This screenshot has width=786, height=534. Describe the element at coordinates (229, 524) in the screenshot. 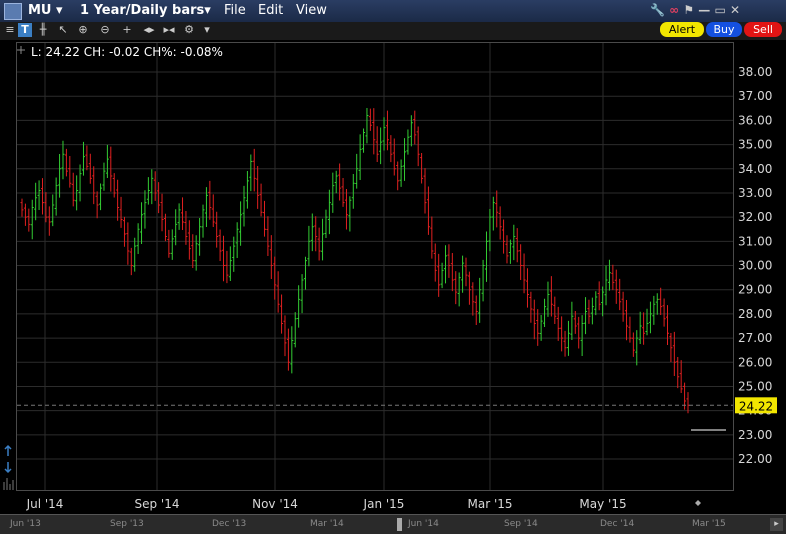

I see `sb-label: Dec '13` at that location.